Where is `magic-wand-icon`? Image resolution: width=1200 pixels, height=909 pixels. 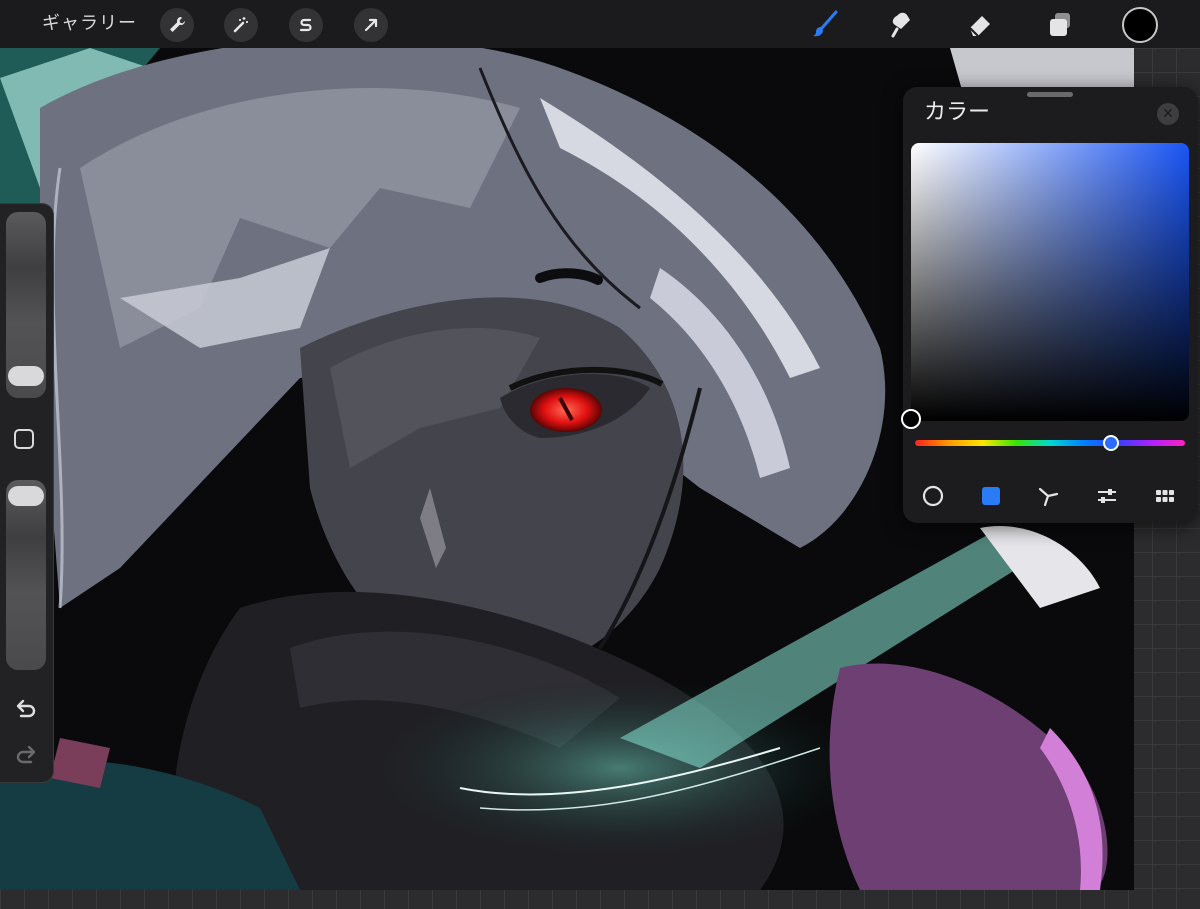
magic-wand-icon is located at coordinates (240, 25).